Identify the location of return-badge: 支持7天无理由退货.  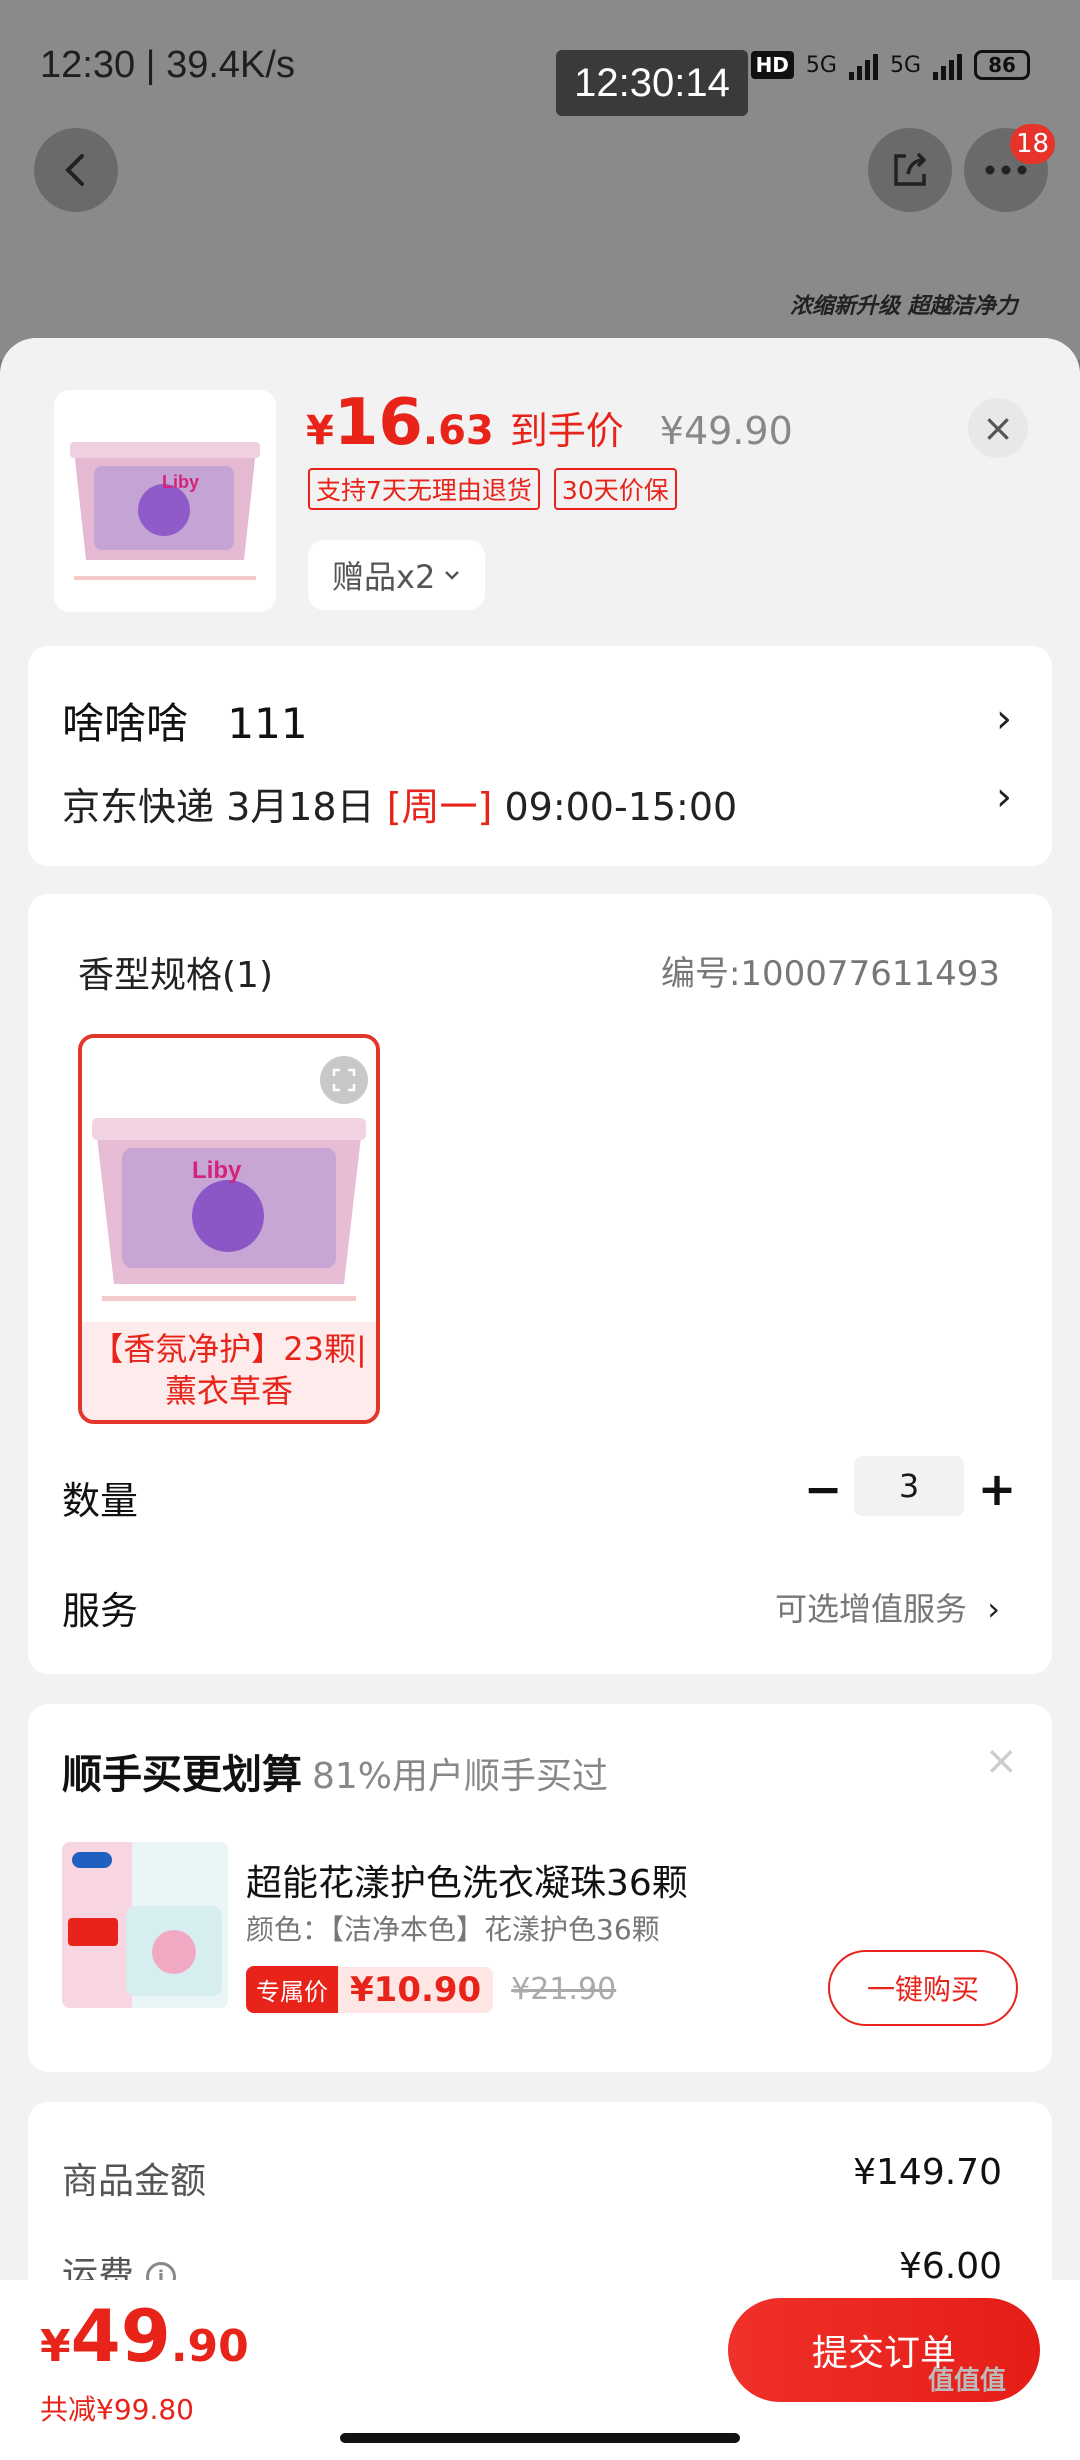
(424, 489).